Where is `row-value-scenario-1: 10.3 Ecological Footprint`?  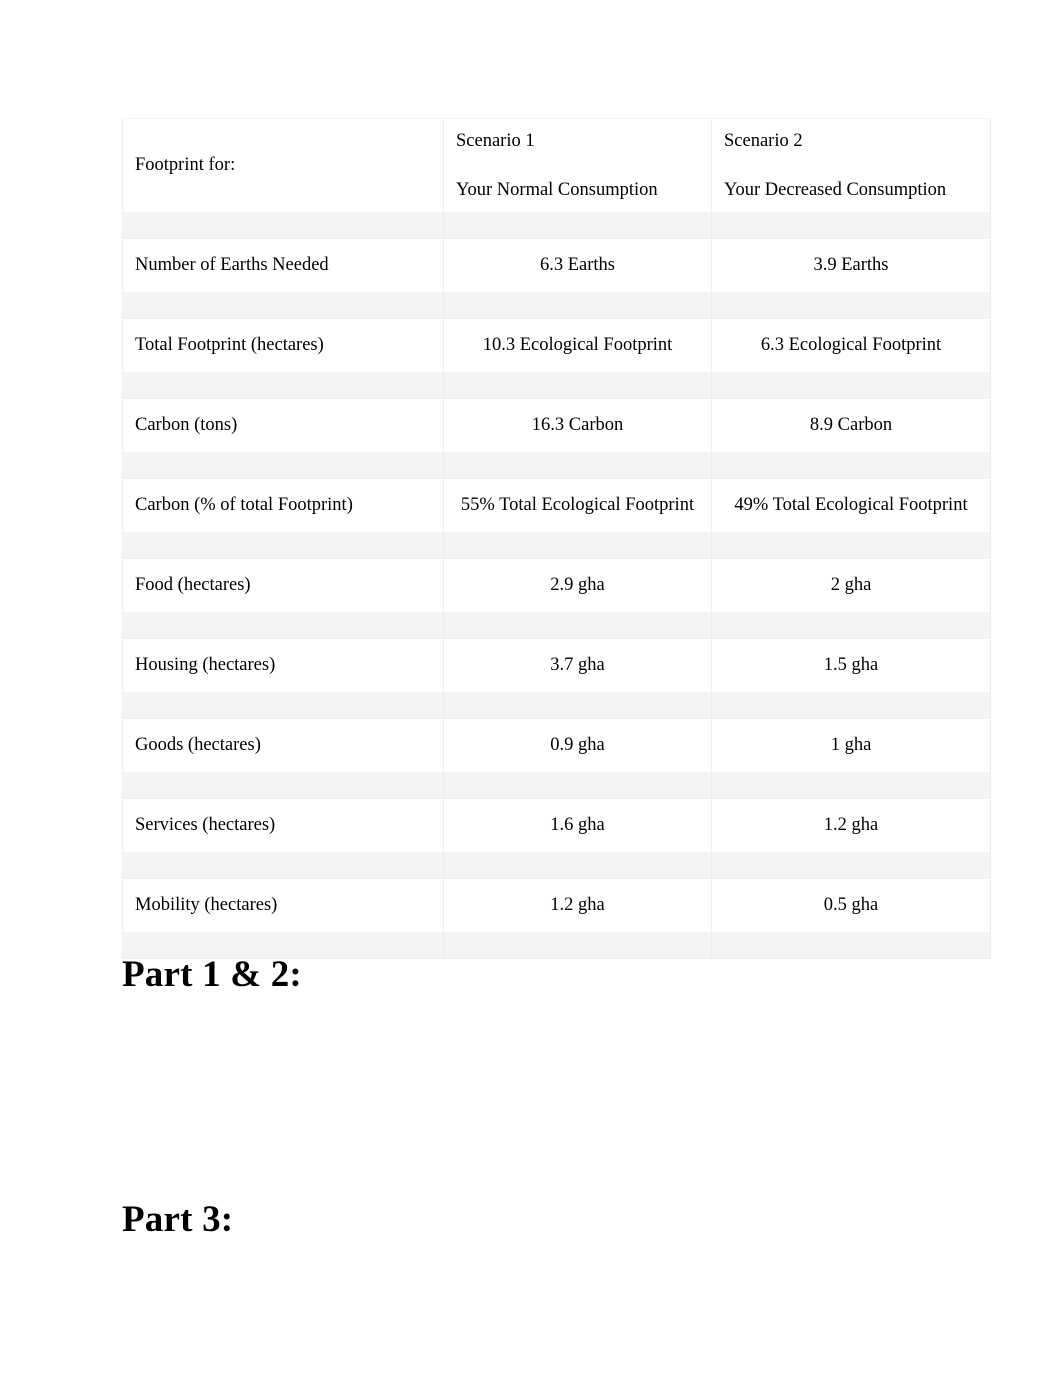 row-value-scenario-1: 10.3 Ecological Footprint is located at coordinates (577, 345).